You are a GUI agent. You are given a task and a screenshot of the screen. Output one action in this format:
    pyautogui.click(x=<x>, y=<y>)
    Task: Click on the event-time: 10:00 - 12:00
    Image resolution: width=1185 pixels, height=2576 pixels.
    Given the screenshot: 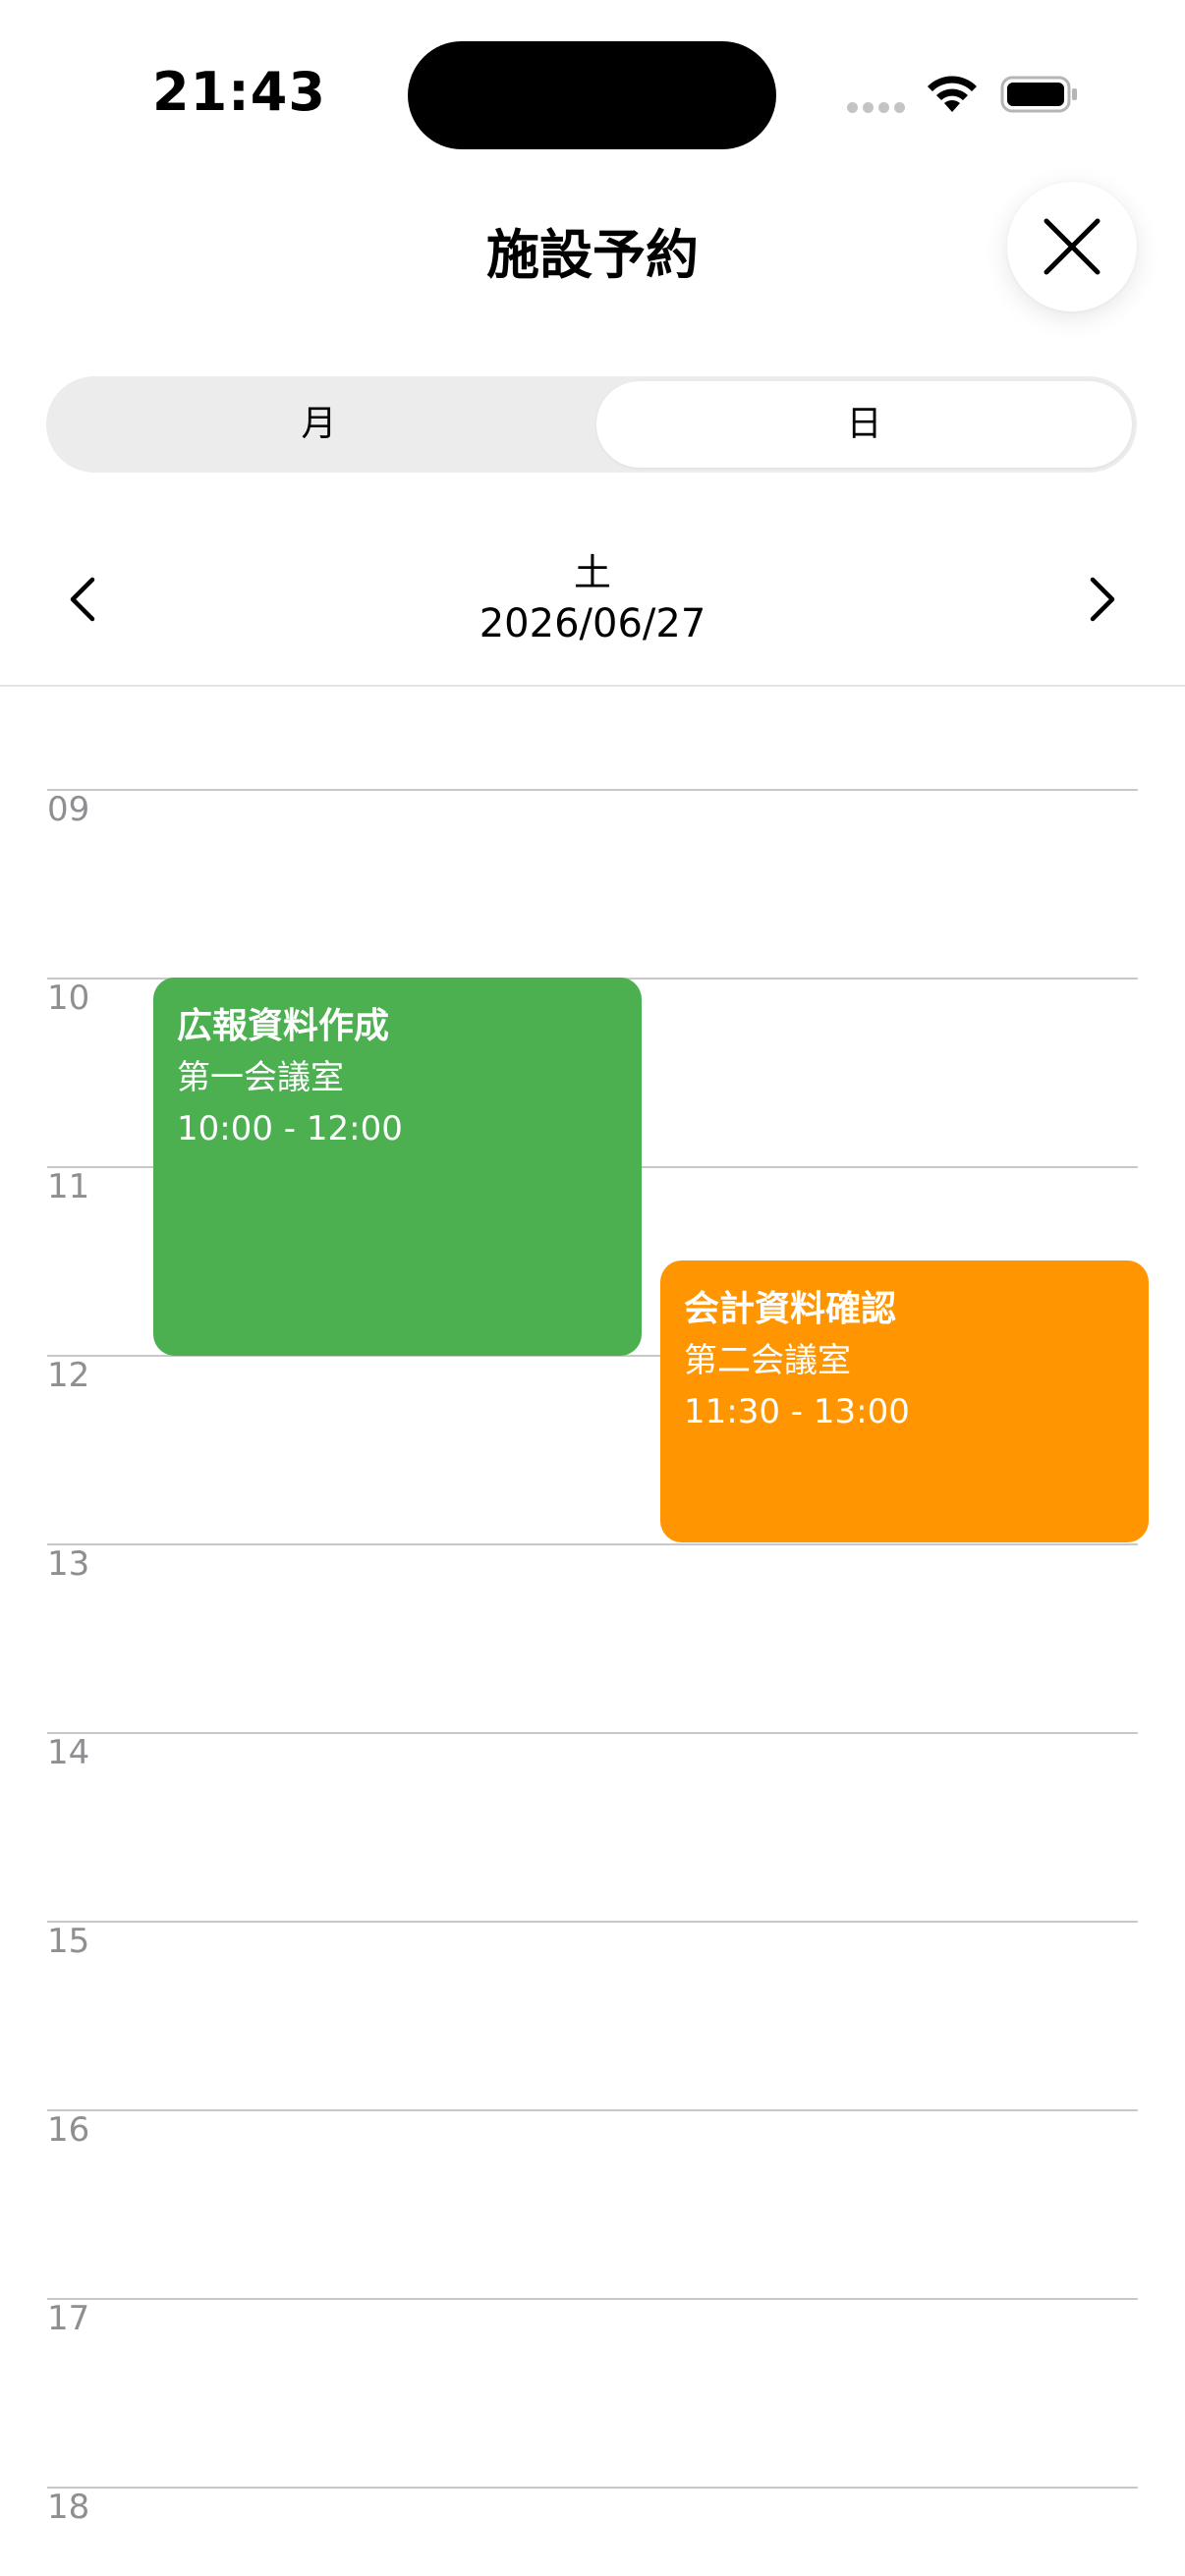 What is the action you would take?
    pyautogui.click(x=290, y=1128)
    